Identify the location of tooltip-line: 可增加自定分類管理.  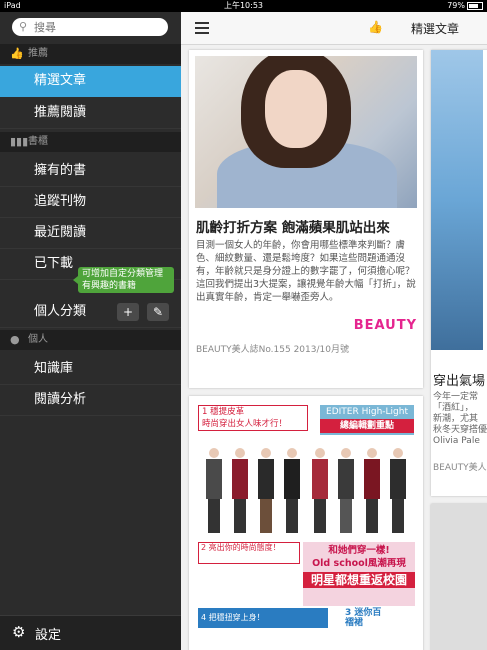
(123, 274).